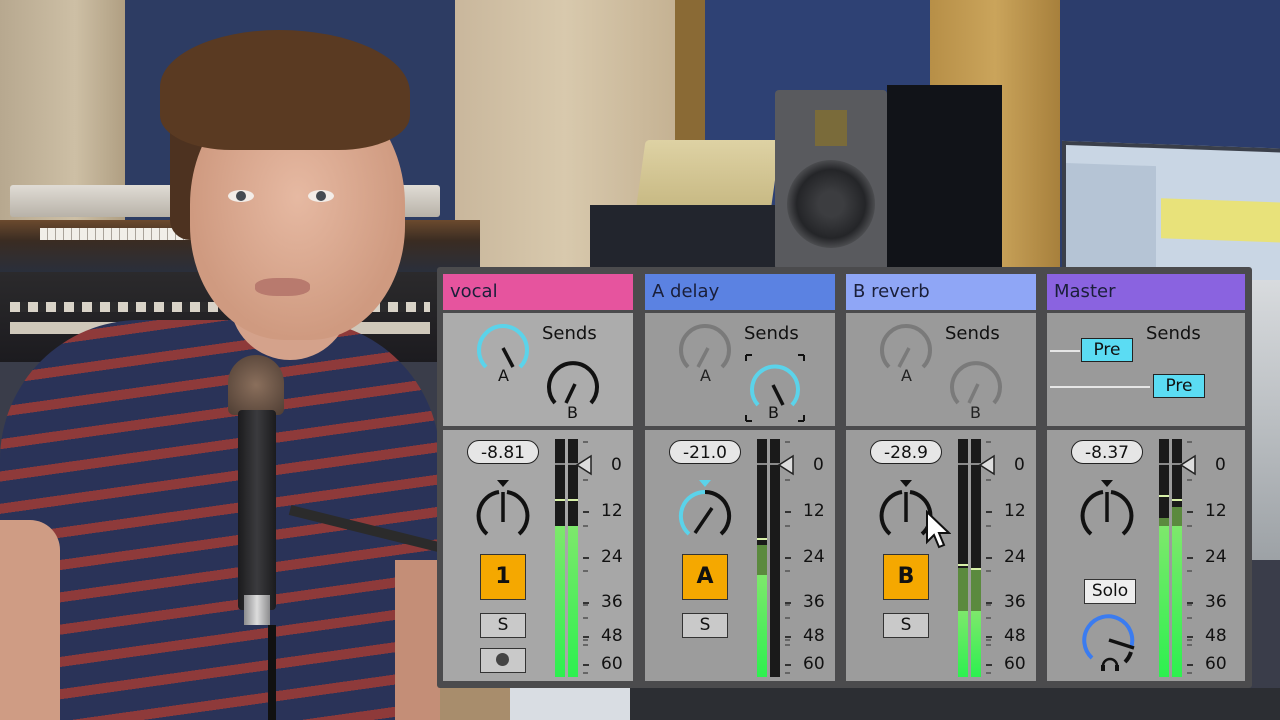  What do you see at coordinates (285, 90) in the screenshot?
I see `presenter-hair` at bounding box center [285, 90].